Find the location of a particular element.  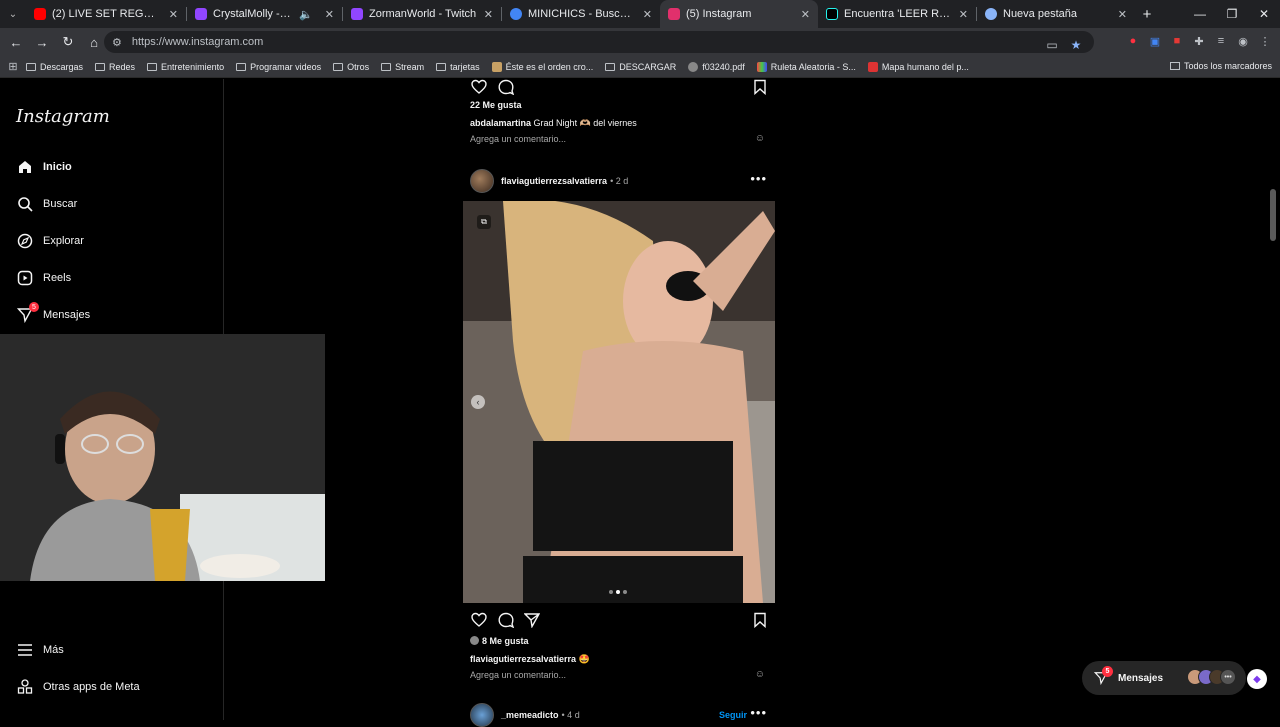

forward-icon: → is located at coordinates (42, 42).